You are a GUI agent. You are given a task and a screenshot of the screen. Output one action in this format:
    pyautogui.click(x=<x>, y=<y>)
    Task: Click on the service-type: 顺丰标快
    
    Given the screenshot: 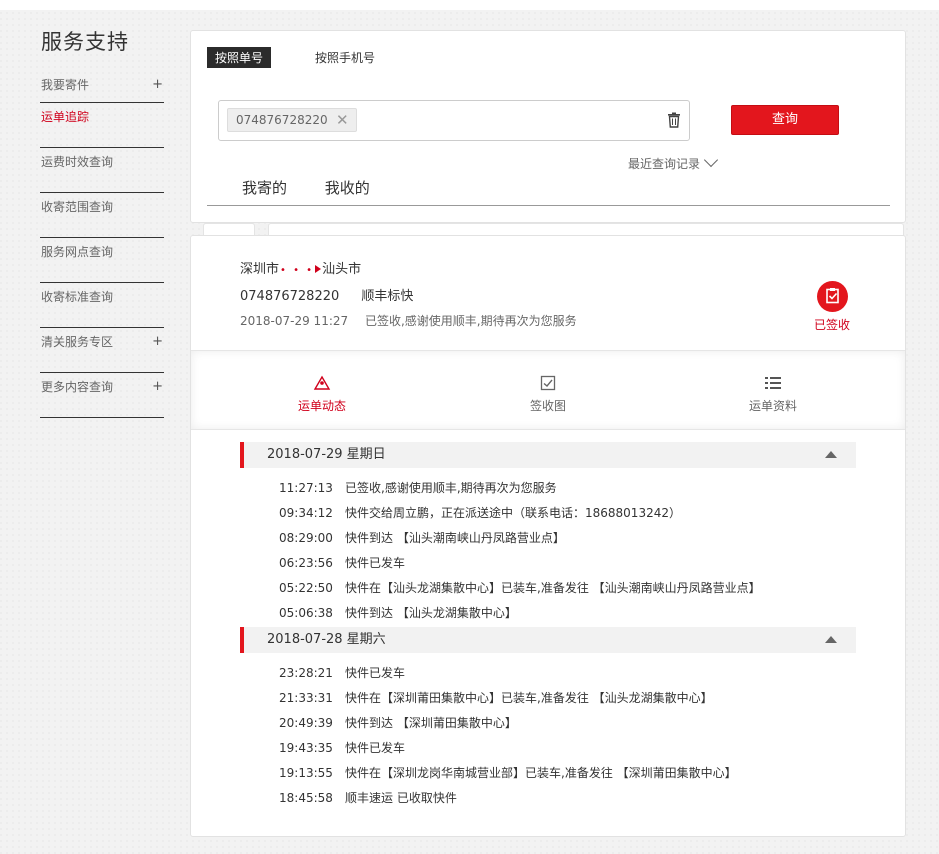 What is the action you would take?
    pyautogui.click(x=387, y=296)
    